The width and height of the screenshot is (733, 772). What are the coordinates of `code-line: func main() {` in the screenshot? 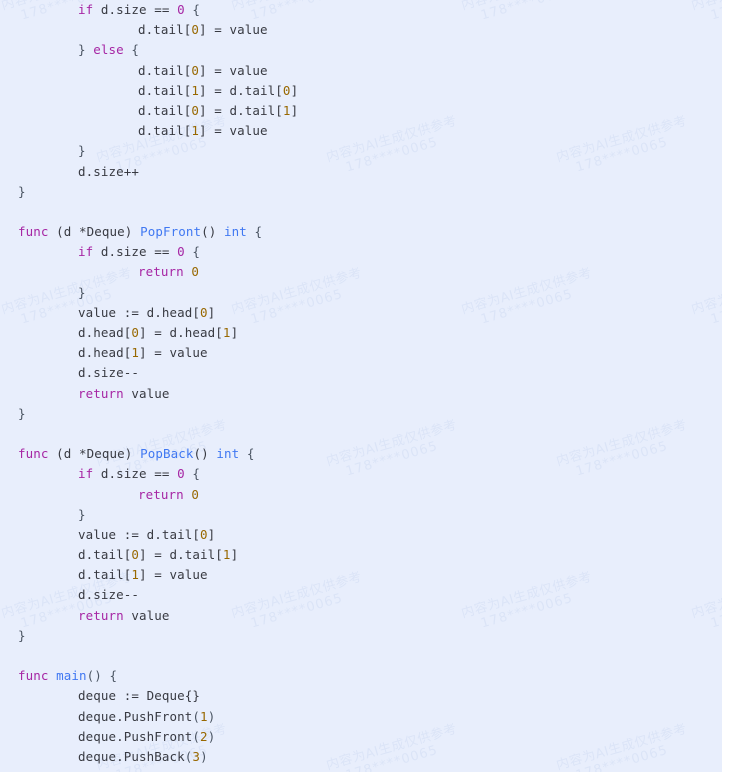 It's located at (361, 676).